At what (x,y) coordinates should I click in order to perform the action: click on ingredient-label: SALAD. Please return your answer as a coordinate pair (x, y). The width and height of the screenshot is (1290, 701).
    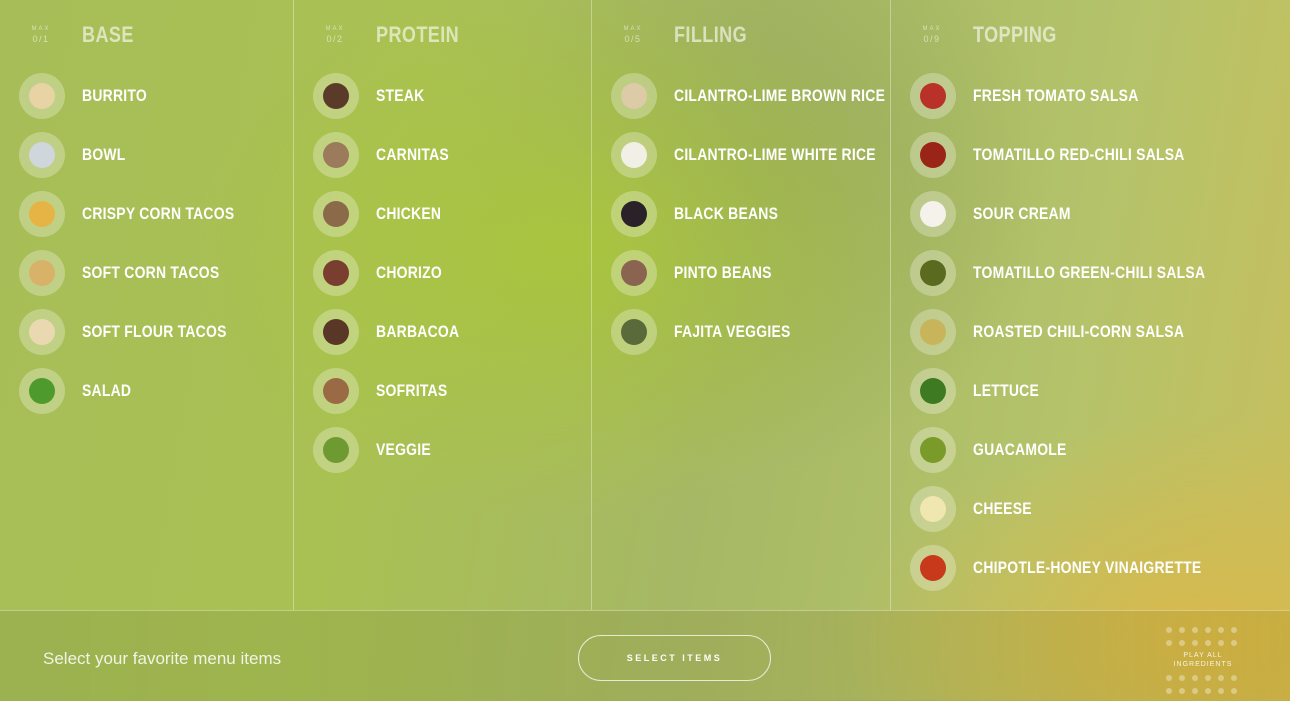
    Looking at the image, I should click on (107, 390).